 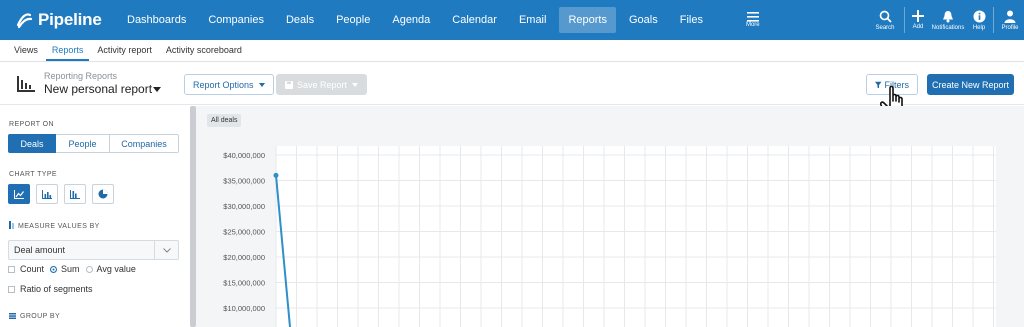 I want to click on aggregation-options: Count Sum Avg value, so click(x=72, y=269).